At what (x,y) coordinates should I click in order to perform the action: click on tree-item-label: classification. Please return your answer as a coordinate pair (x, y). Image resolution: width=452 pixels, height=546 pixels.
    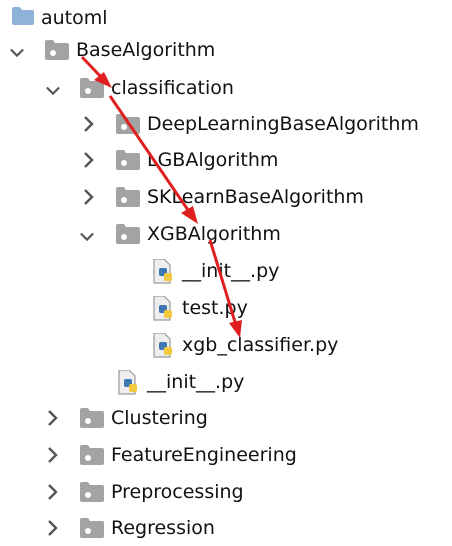
    Looking at the image, I should click on (172, 88).